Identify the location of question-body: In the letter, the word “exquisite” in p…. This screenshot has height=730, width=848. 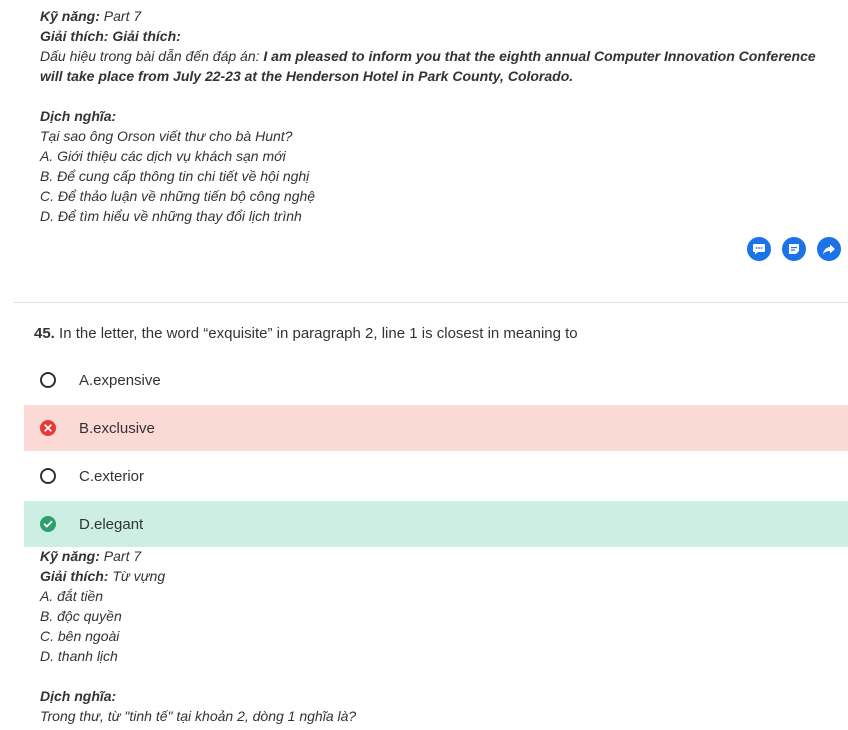
(318, 333).